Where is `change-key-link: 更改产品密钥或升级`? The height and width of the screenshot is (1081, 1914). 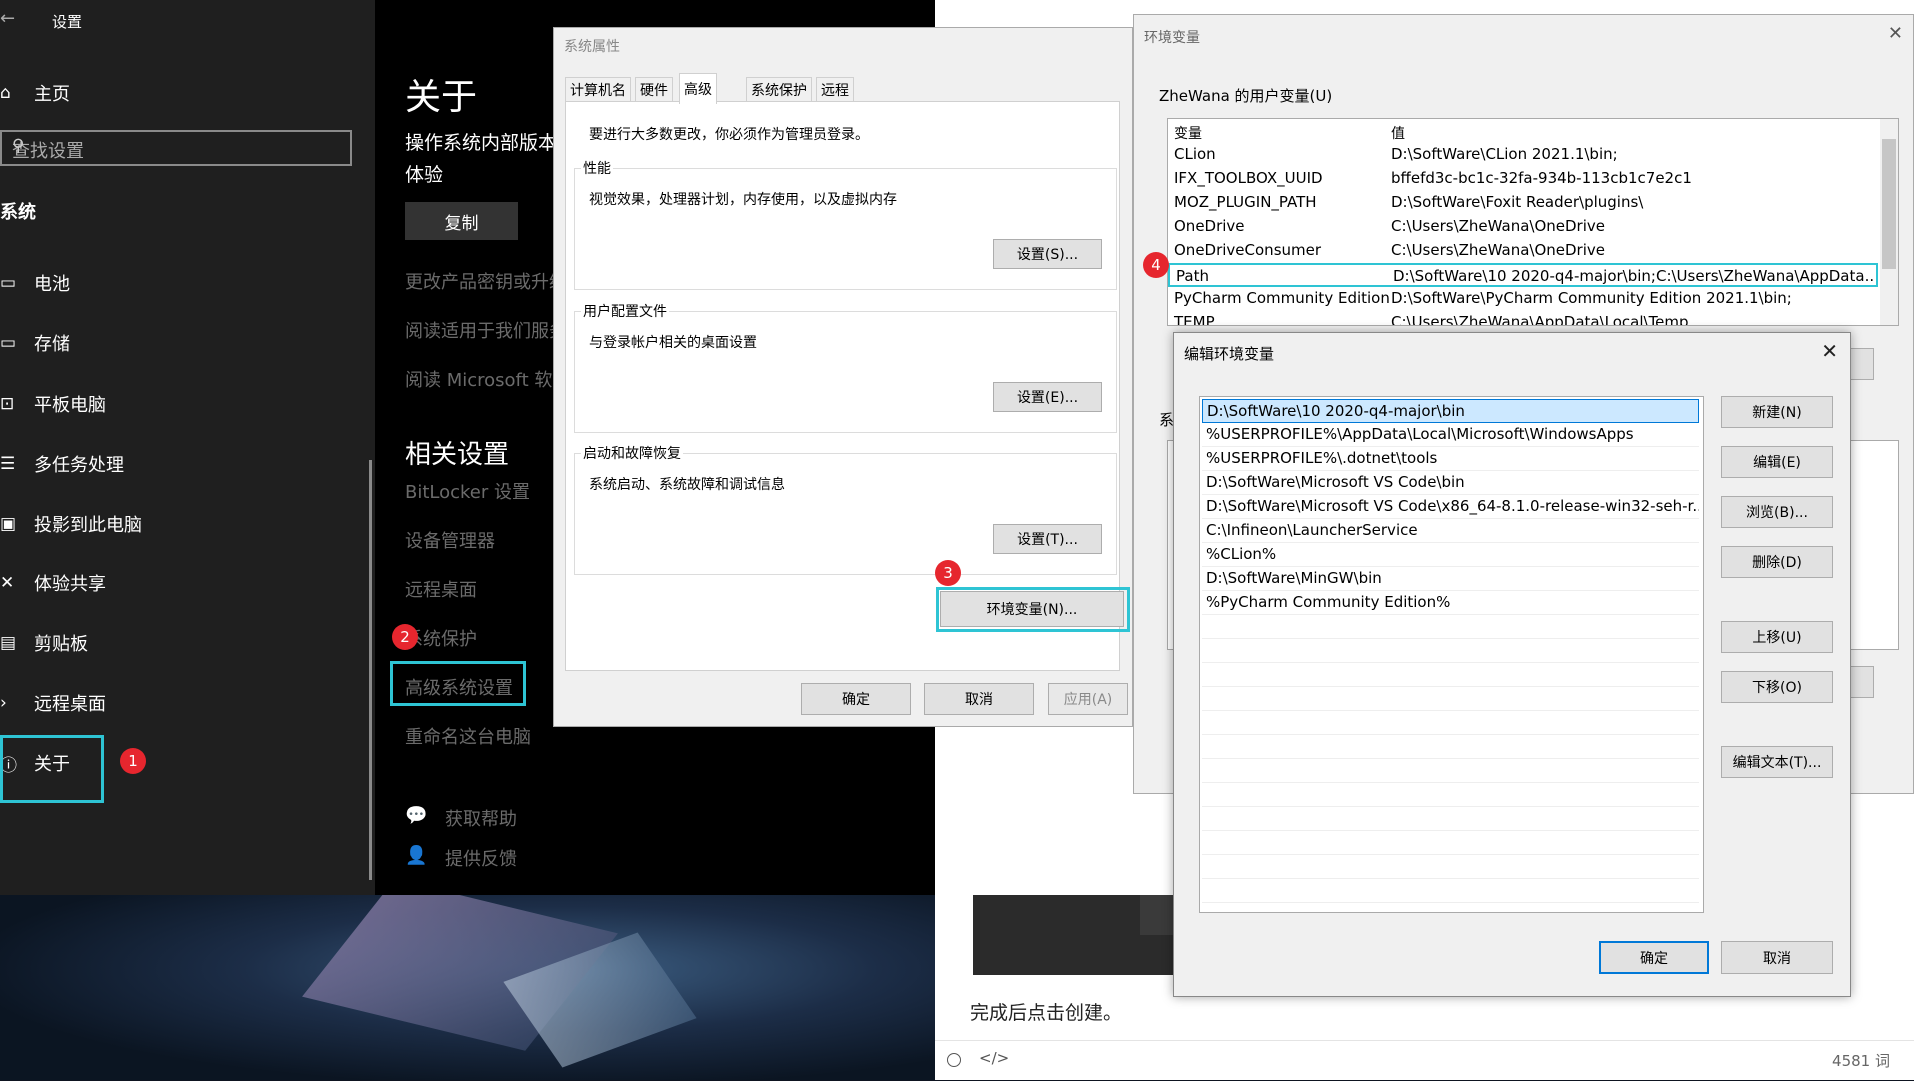
change-key-link: 更改产品密钥或升级 is located at coordinates (486, 281).